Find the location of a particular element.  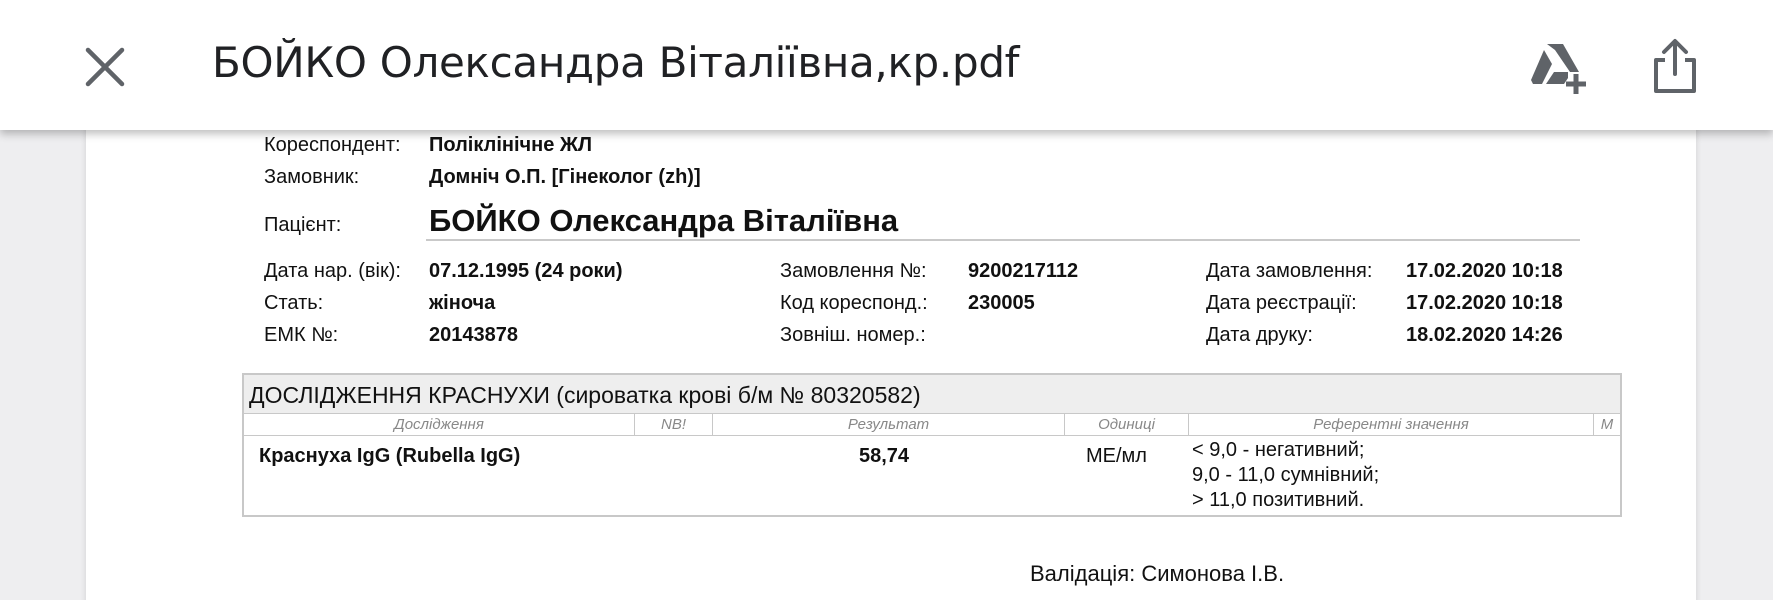

corr-code-value: 230005 is located at coordinates (1001, 303).